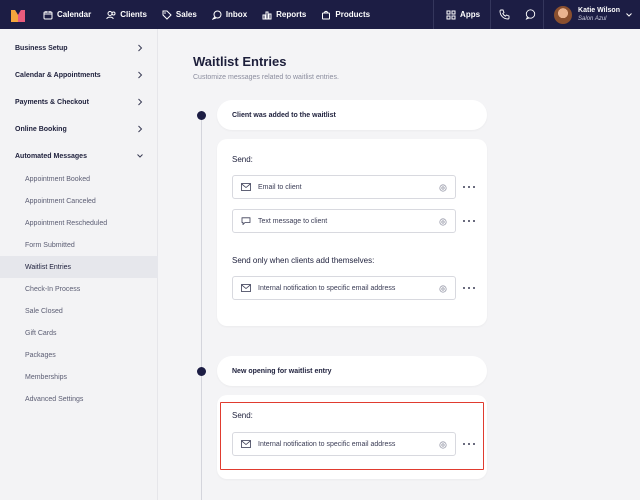 This screenshot has height=500, width=640. Describe the element at coordinates (79, 355) in the screenshot. I see `sidebar-subitem-packages: Packages` at that location.